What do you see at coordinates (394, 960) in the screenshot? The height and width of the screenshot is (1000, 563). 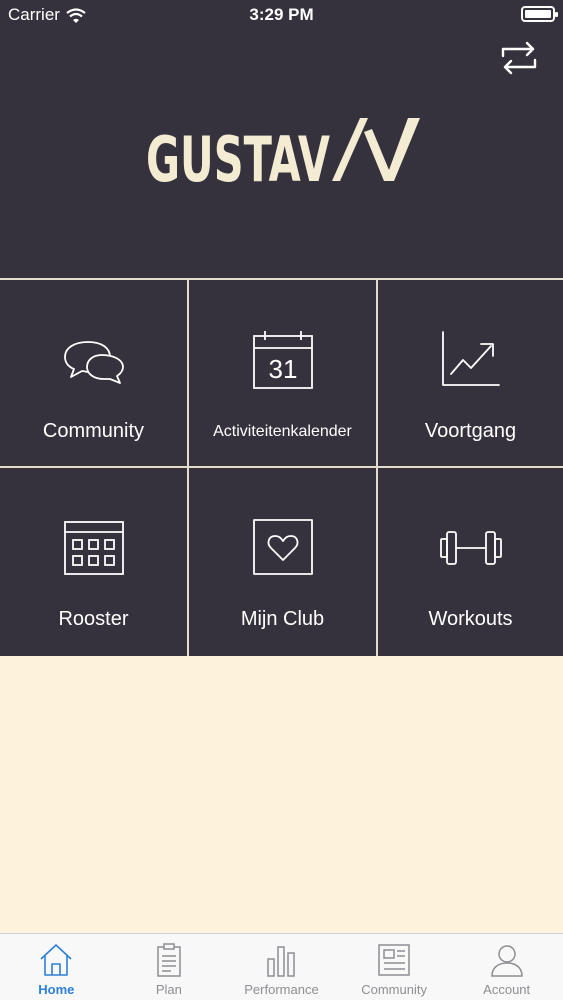 I see `newspaper-icon` at bounding box center [394, 960].